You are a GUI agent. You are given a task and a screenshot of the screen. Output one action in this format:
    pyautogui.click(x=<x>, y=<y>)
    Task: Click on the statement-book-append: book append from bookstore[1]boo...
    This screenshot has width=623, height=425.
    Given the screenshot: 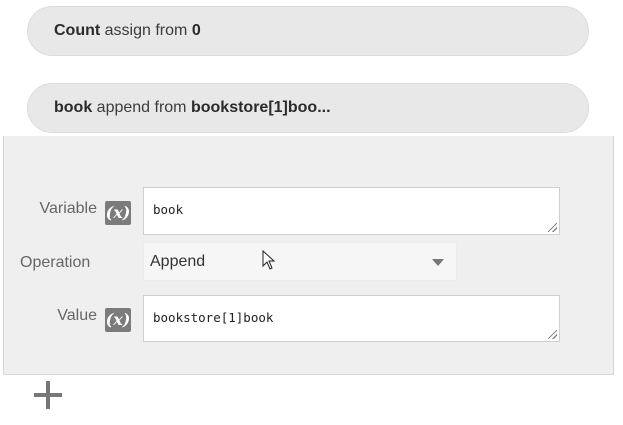 What is the action you would take?
    pyautogui.click(x=308, y=108)
    